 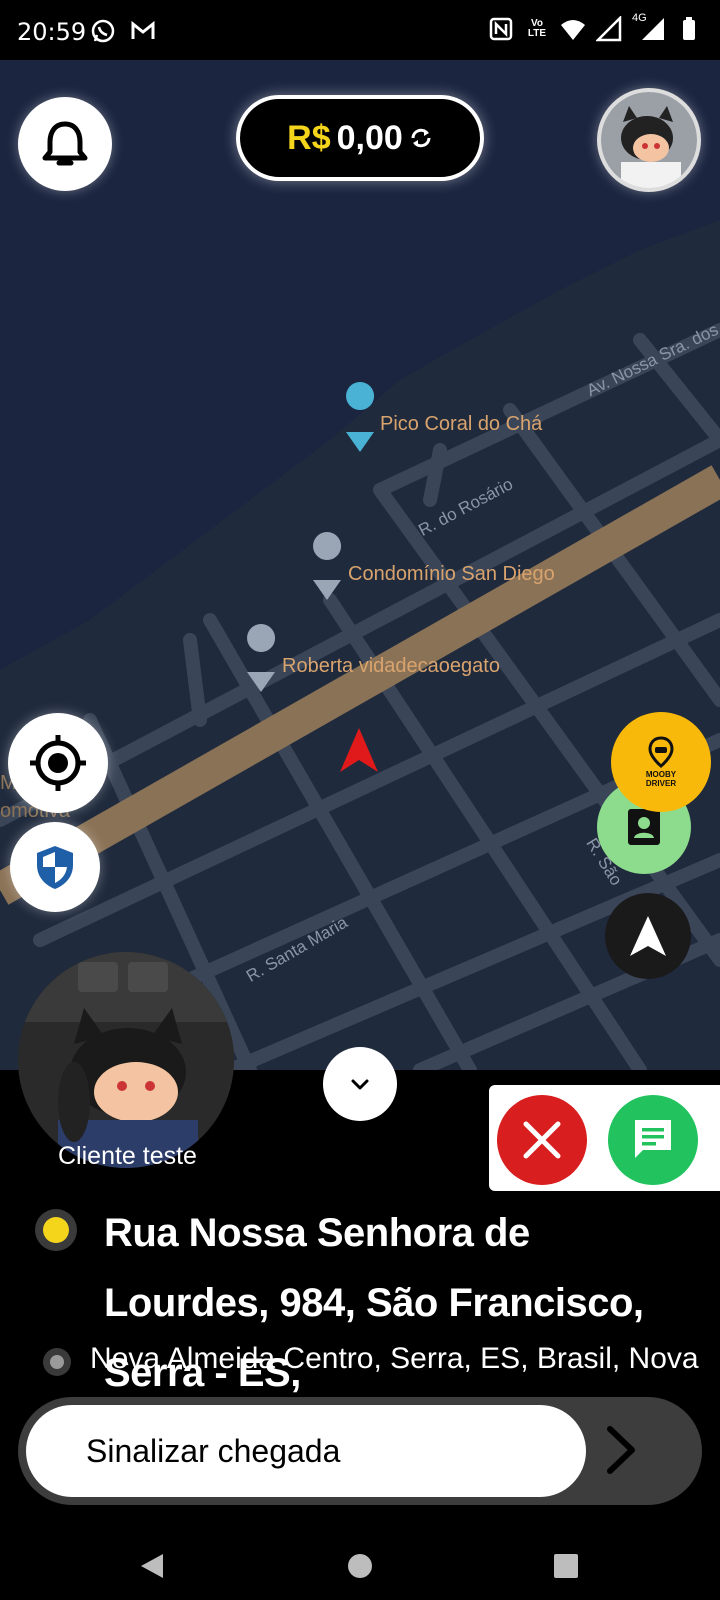 What do you see at coordinates (309, 137) in the screenshot?
I see `balance-currency: R$` at bounding box center [309, 137].